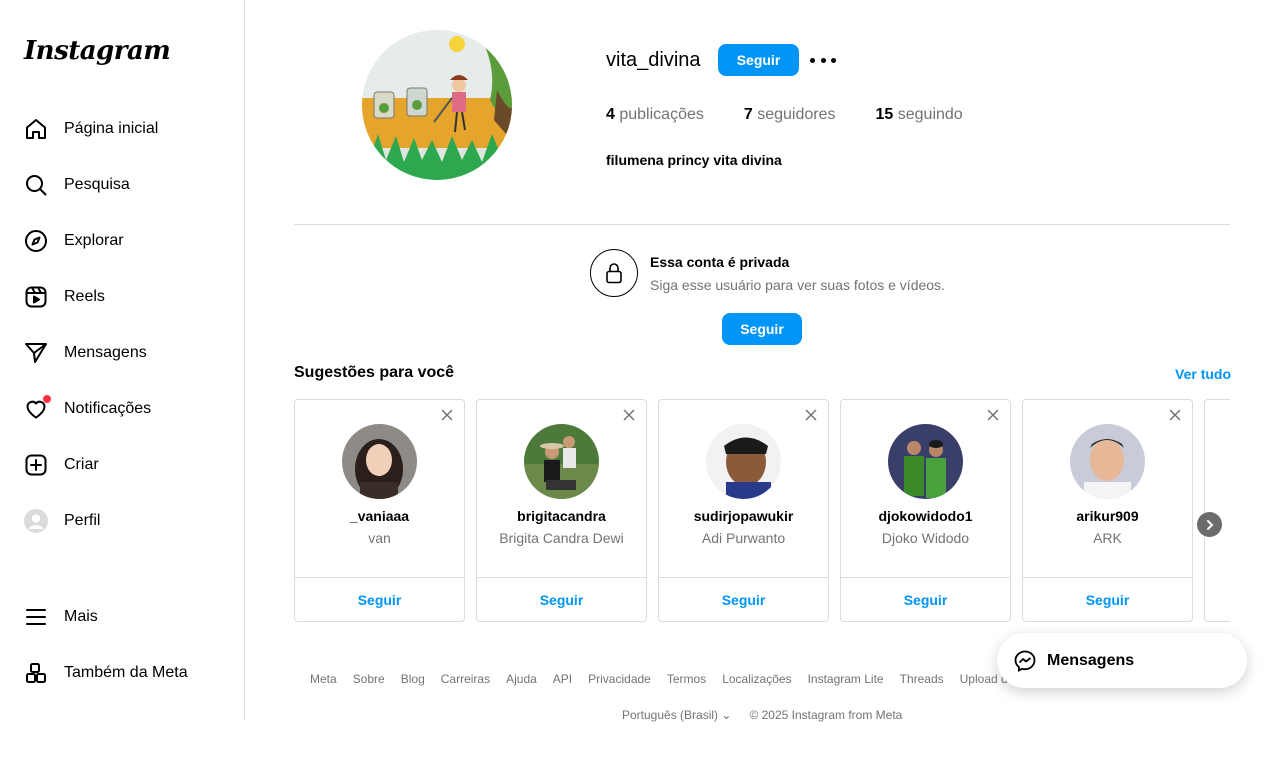  Describe the element at coordinates (919, 115) in the screenshot. I see `following-count: 15 seguindo` at that location.